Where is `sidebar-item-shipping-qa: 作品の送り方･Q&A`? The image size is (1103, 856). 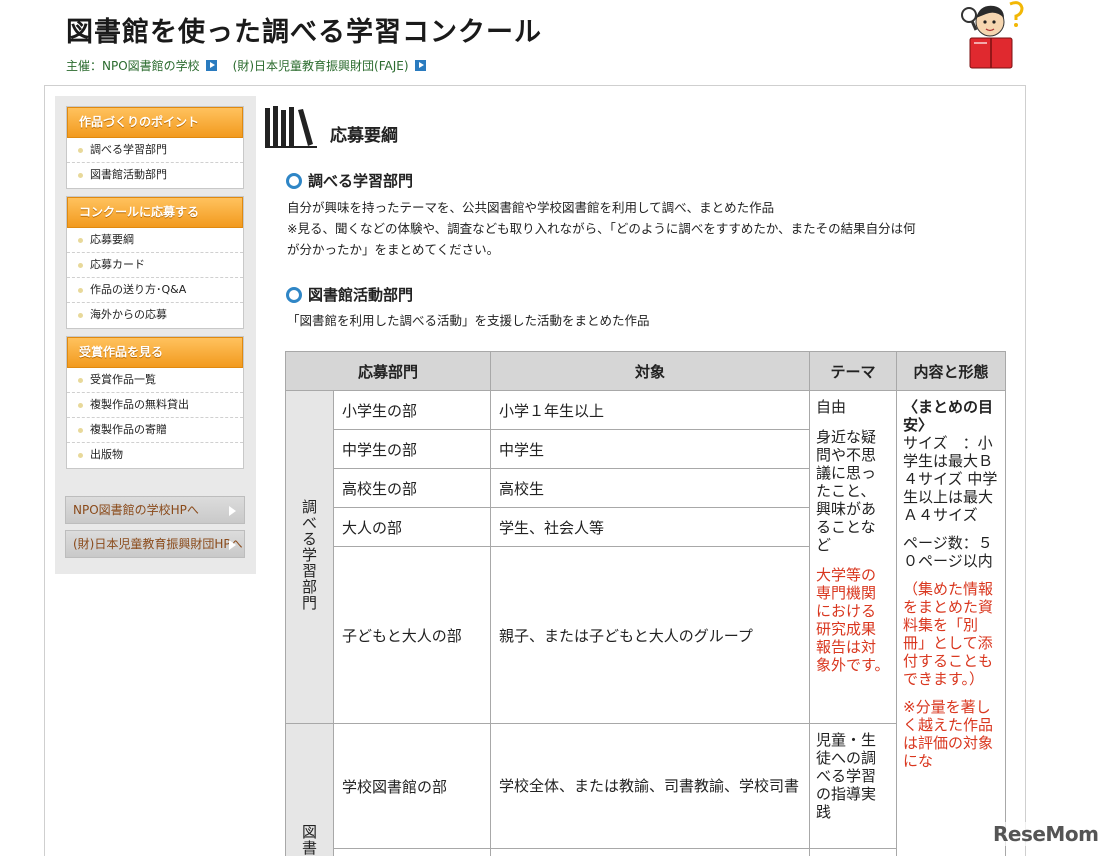 sidebar-item-shipping-qa: 作品の送り方･Q&A is located at coordinates (155, 290).